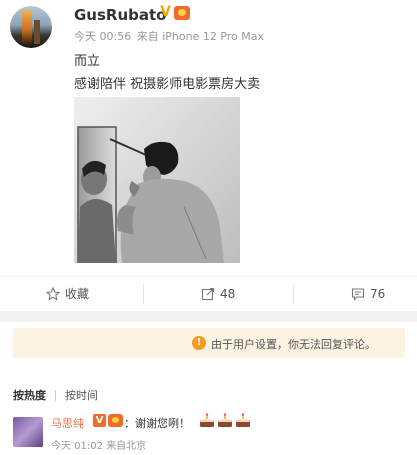 The height and width of the screenshot is (455, 417). I want to click on repost-button: 48, so click(218, 294).